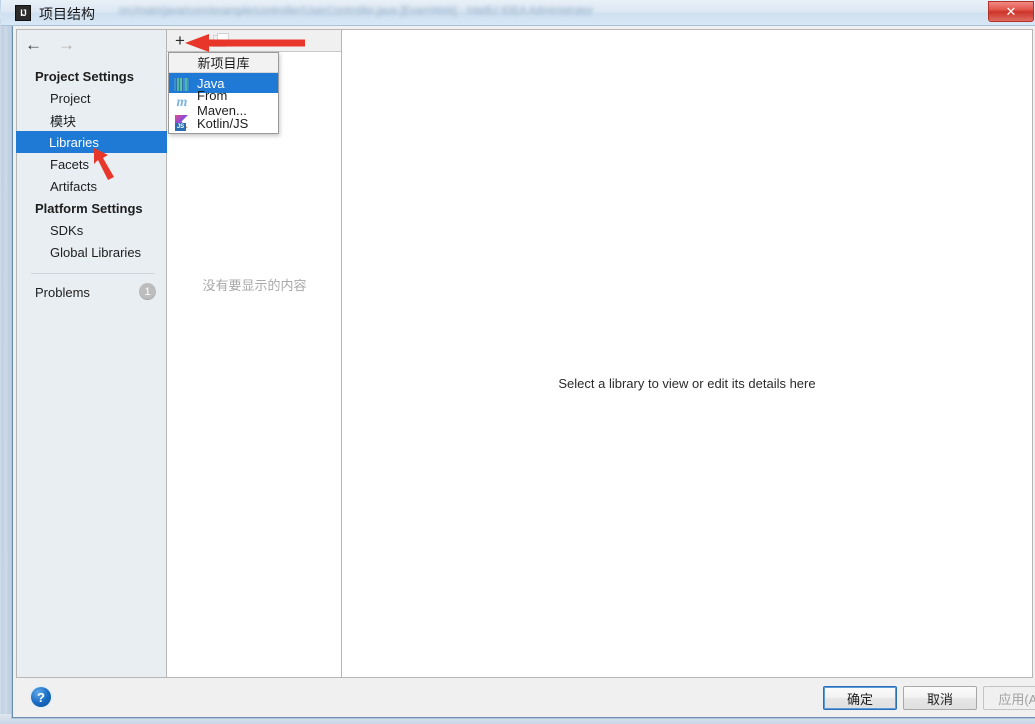 Image resolution: width=1035 pixels, height=724 pixels. What do you see at coordinates (524, 698) in the screenshot?
I see `dialog-footer: ? 确定 取消 应用(A)` at bounding box center [524, 698].